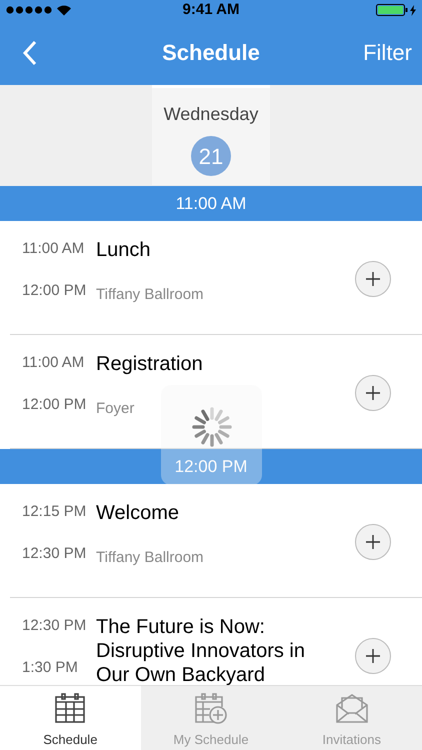 This screenshot has height=750, width=422. What do you see at coordinates (55, 512) in the screenshot?
I see `start-time: 12:15 PM` at bounding box center [55, 512].